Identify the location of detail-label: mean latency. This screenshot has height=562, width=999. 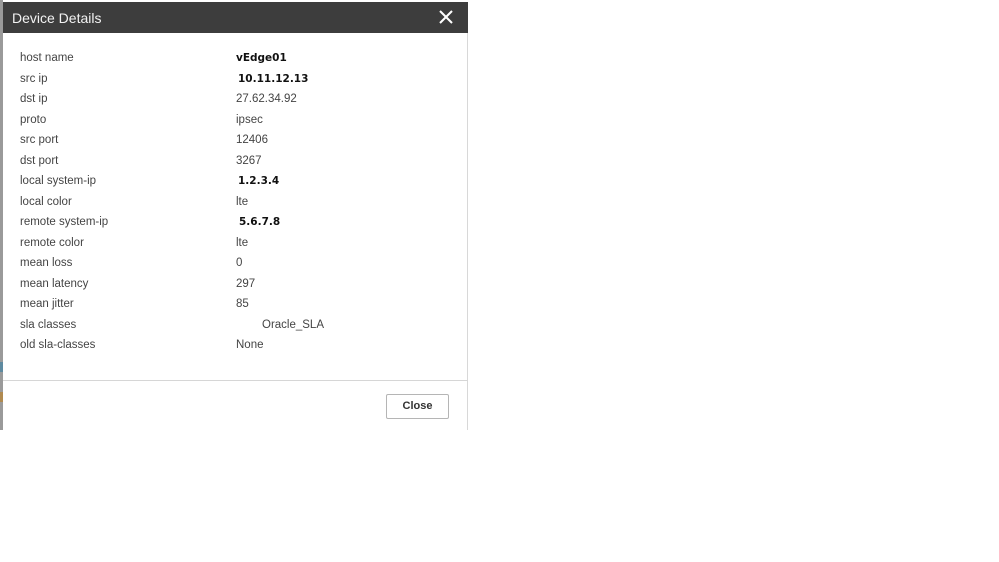
(54, 283).